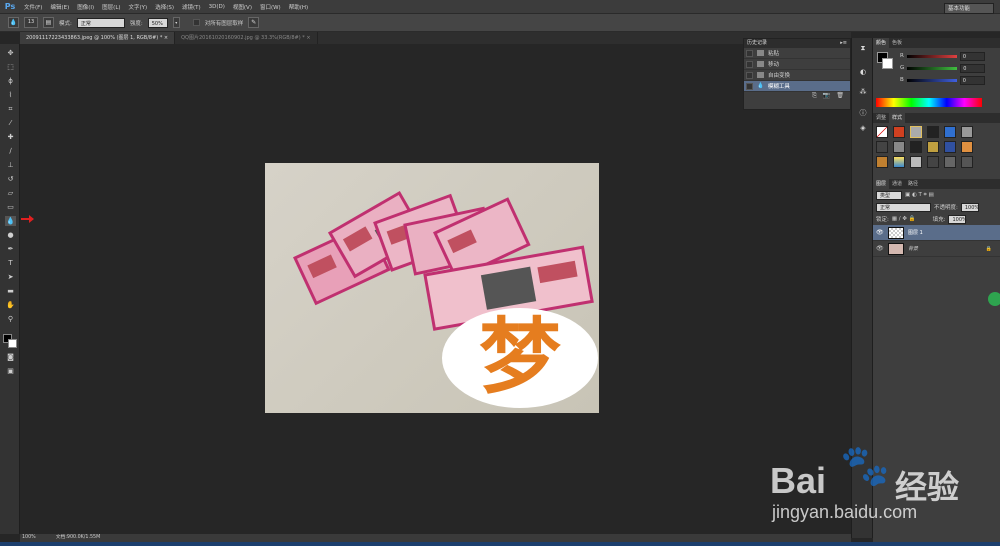 The width and height of the screenshot is (1000, 546). Describe the element at coordinates (100, 22) in the screenshot. I see `mode-select: 正常` at that location.